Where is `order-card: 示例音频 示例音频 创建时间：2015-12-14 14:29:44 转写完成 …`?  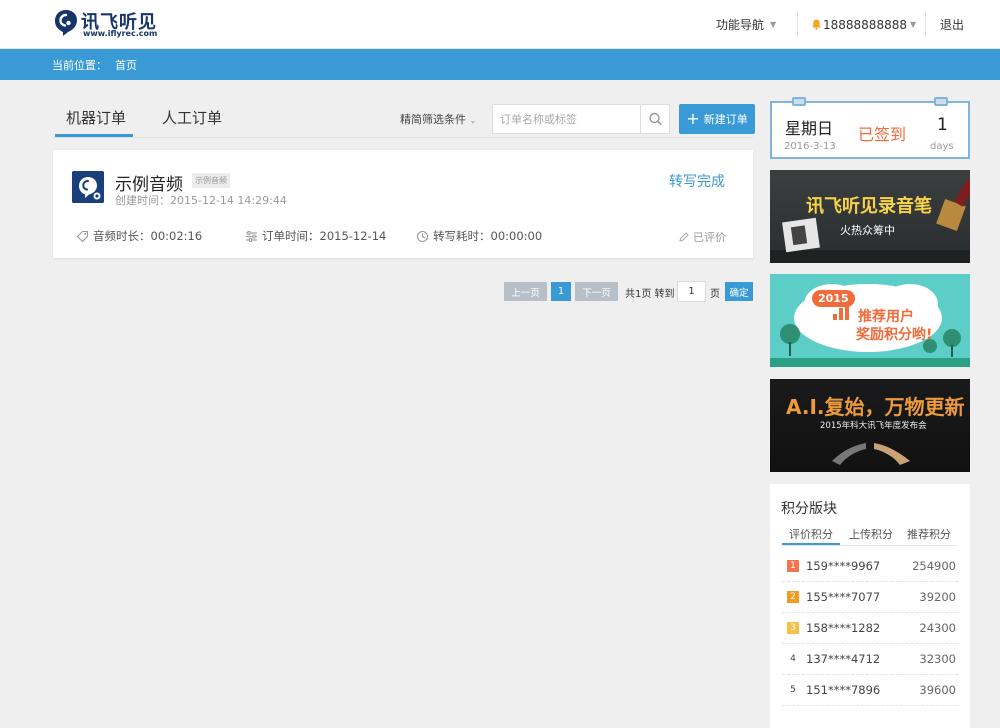 order-card: 示例音频 示例音频 创建时间：2015-12-14 14:29:44 转写完成 … is located at coordinates (403, 204).